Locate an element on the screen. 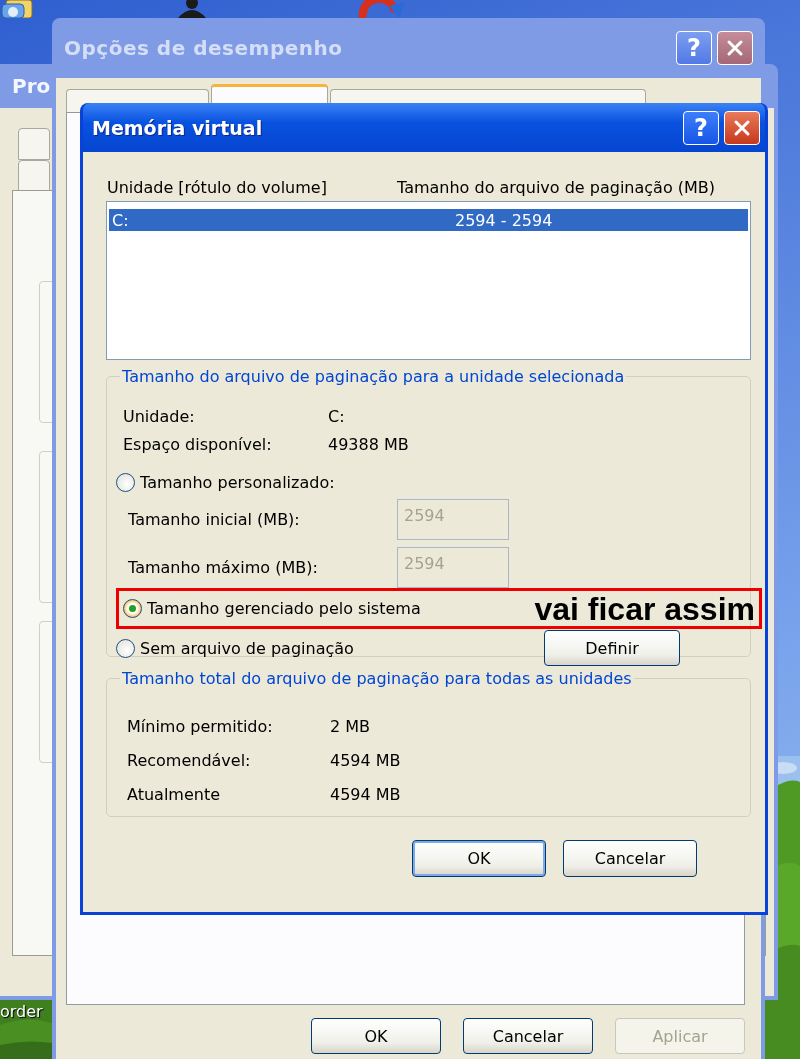 The height and width of the screenshot is (1059, 800). field-label: Mínimo permitido: is located at coordinates (200, 726).